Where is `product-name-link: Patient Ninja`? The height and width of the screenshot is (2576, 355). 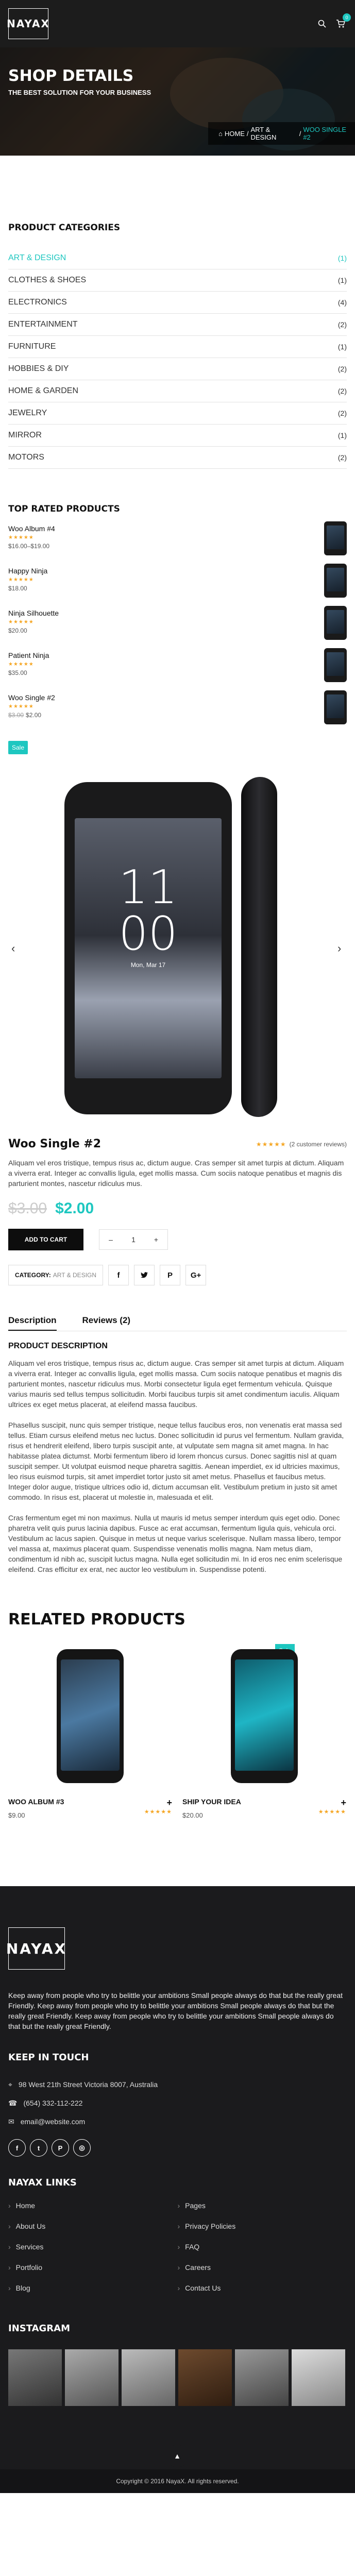
product-name-link: Patient Ninja is located at coordinates (28, 655).